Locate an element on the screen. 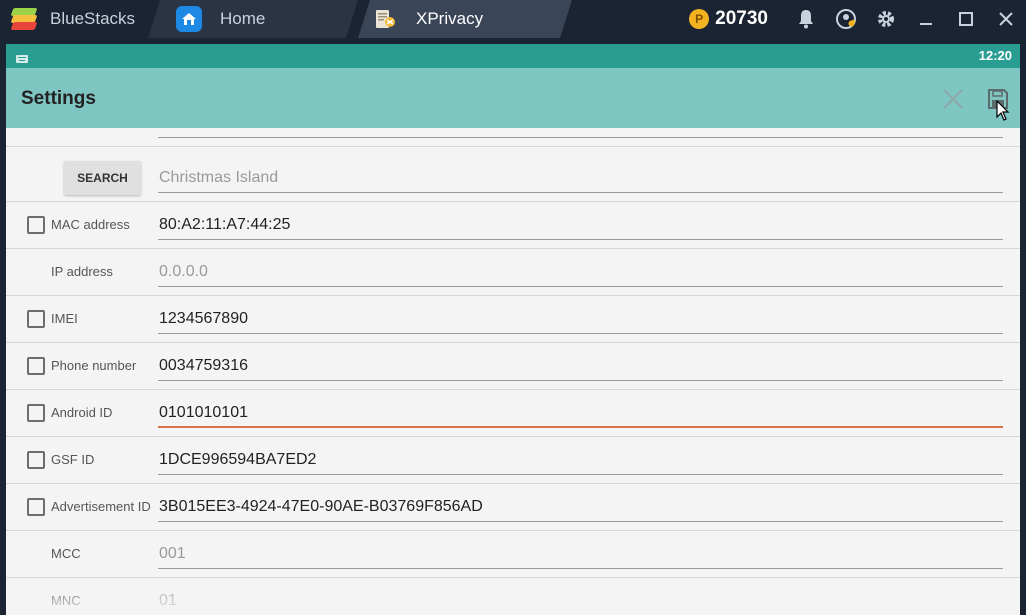 This screenshot has height=615, width=1026. mnc-input: 01 is located at coordinates (580, 600).